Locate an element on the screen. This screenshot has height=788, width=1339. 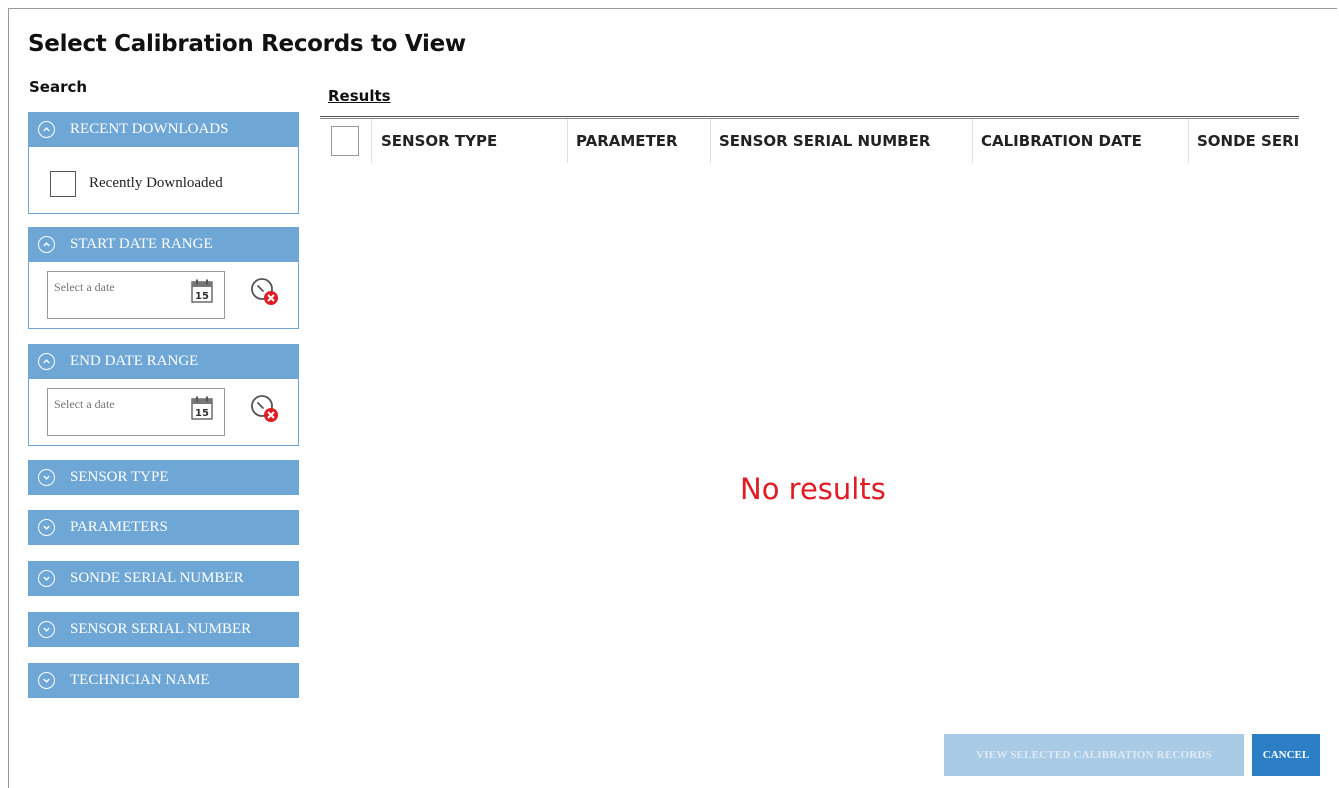
panel-header-label: SENSOR SERIAL NUMBER is located at coordinates (161, 629).